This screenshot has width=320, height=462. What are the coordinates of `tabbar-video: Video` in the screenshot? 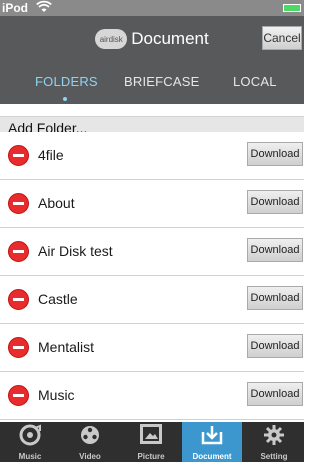 It's located at (90, 442).